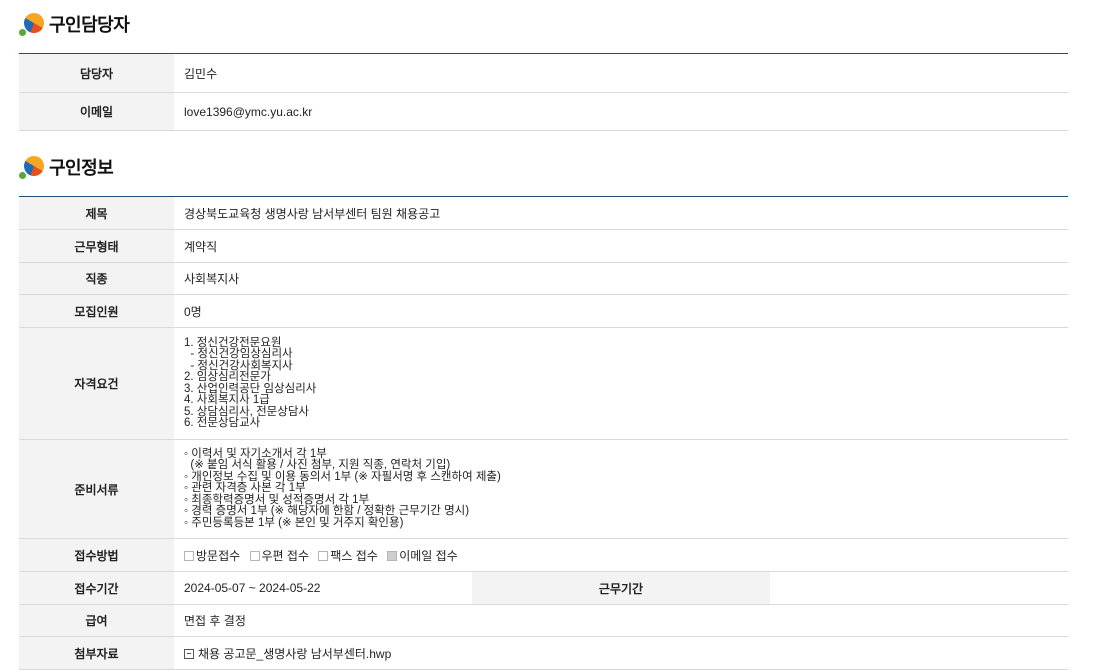 This screenshot has height=670, width=1097. I want to click on salary-label: 급여, so click(96, 620).